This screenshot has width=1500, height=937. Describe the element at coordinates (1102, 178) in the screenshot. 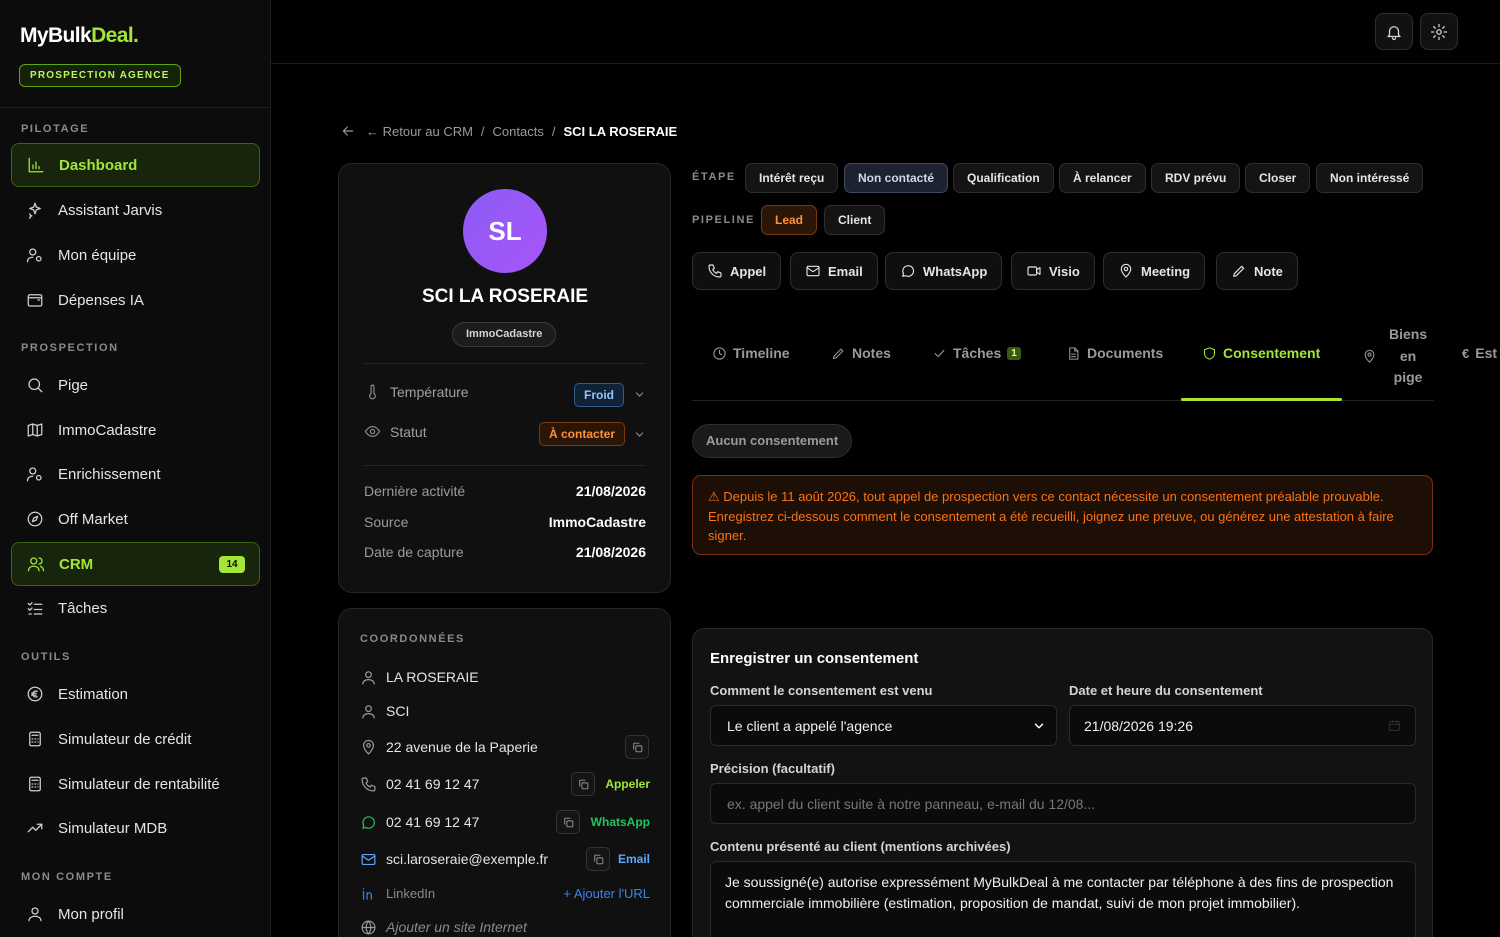

I see `stage-a-relancer: À relancer` at that location.